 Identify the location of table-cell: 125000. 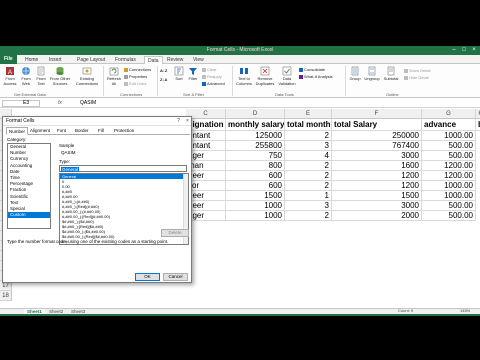
(255, 136).